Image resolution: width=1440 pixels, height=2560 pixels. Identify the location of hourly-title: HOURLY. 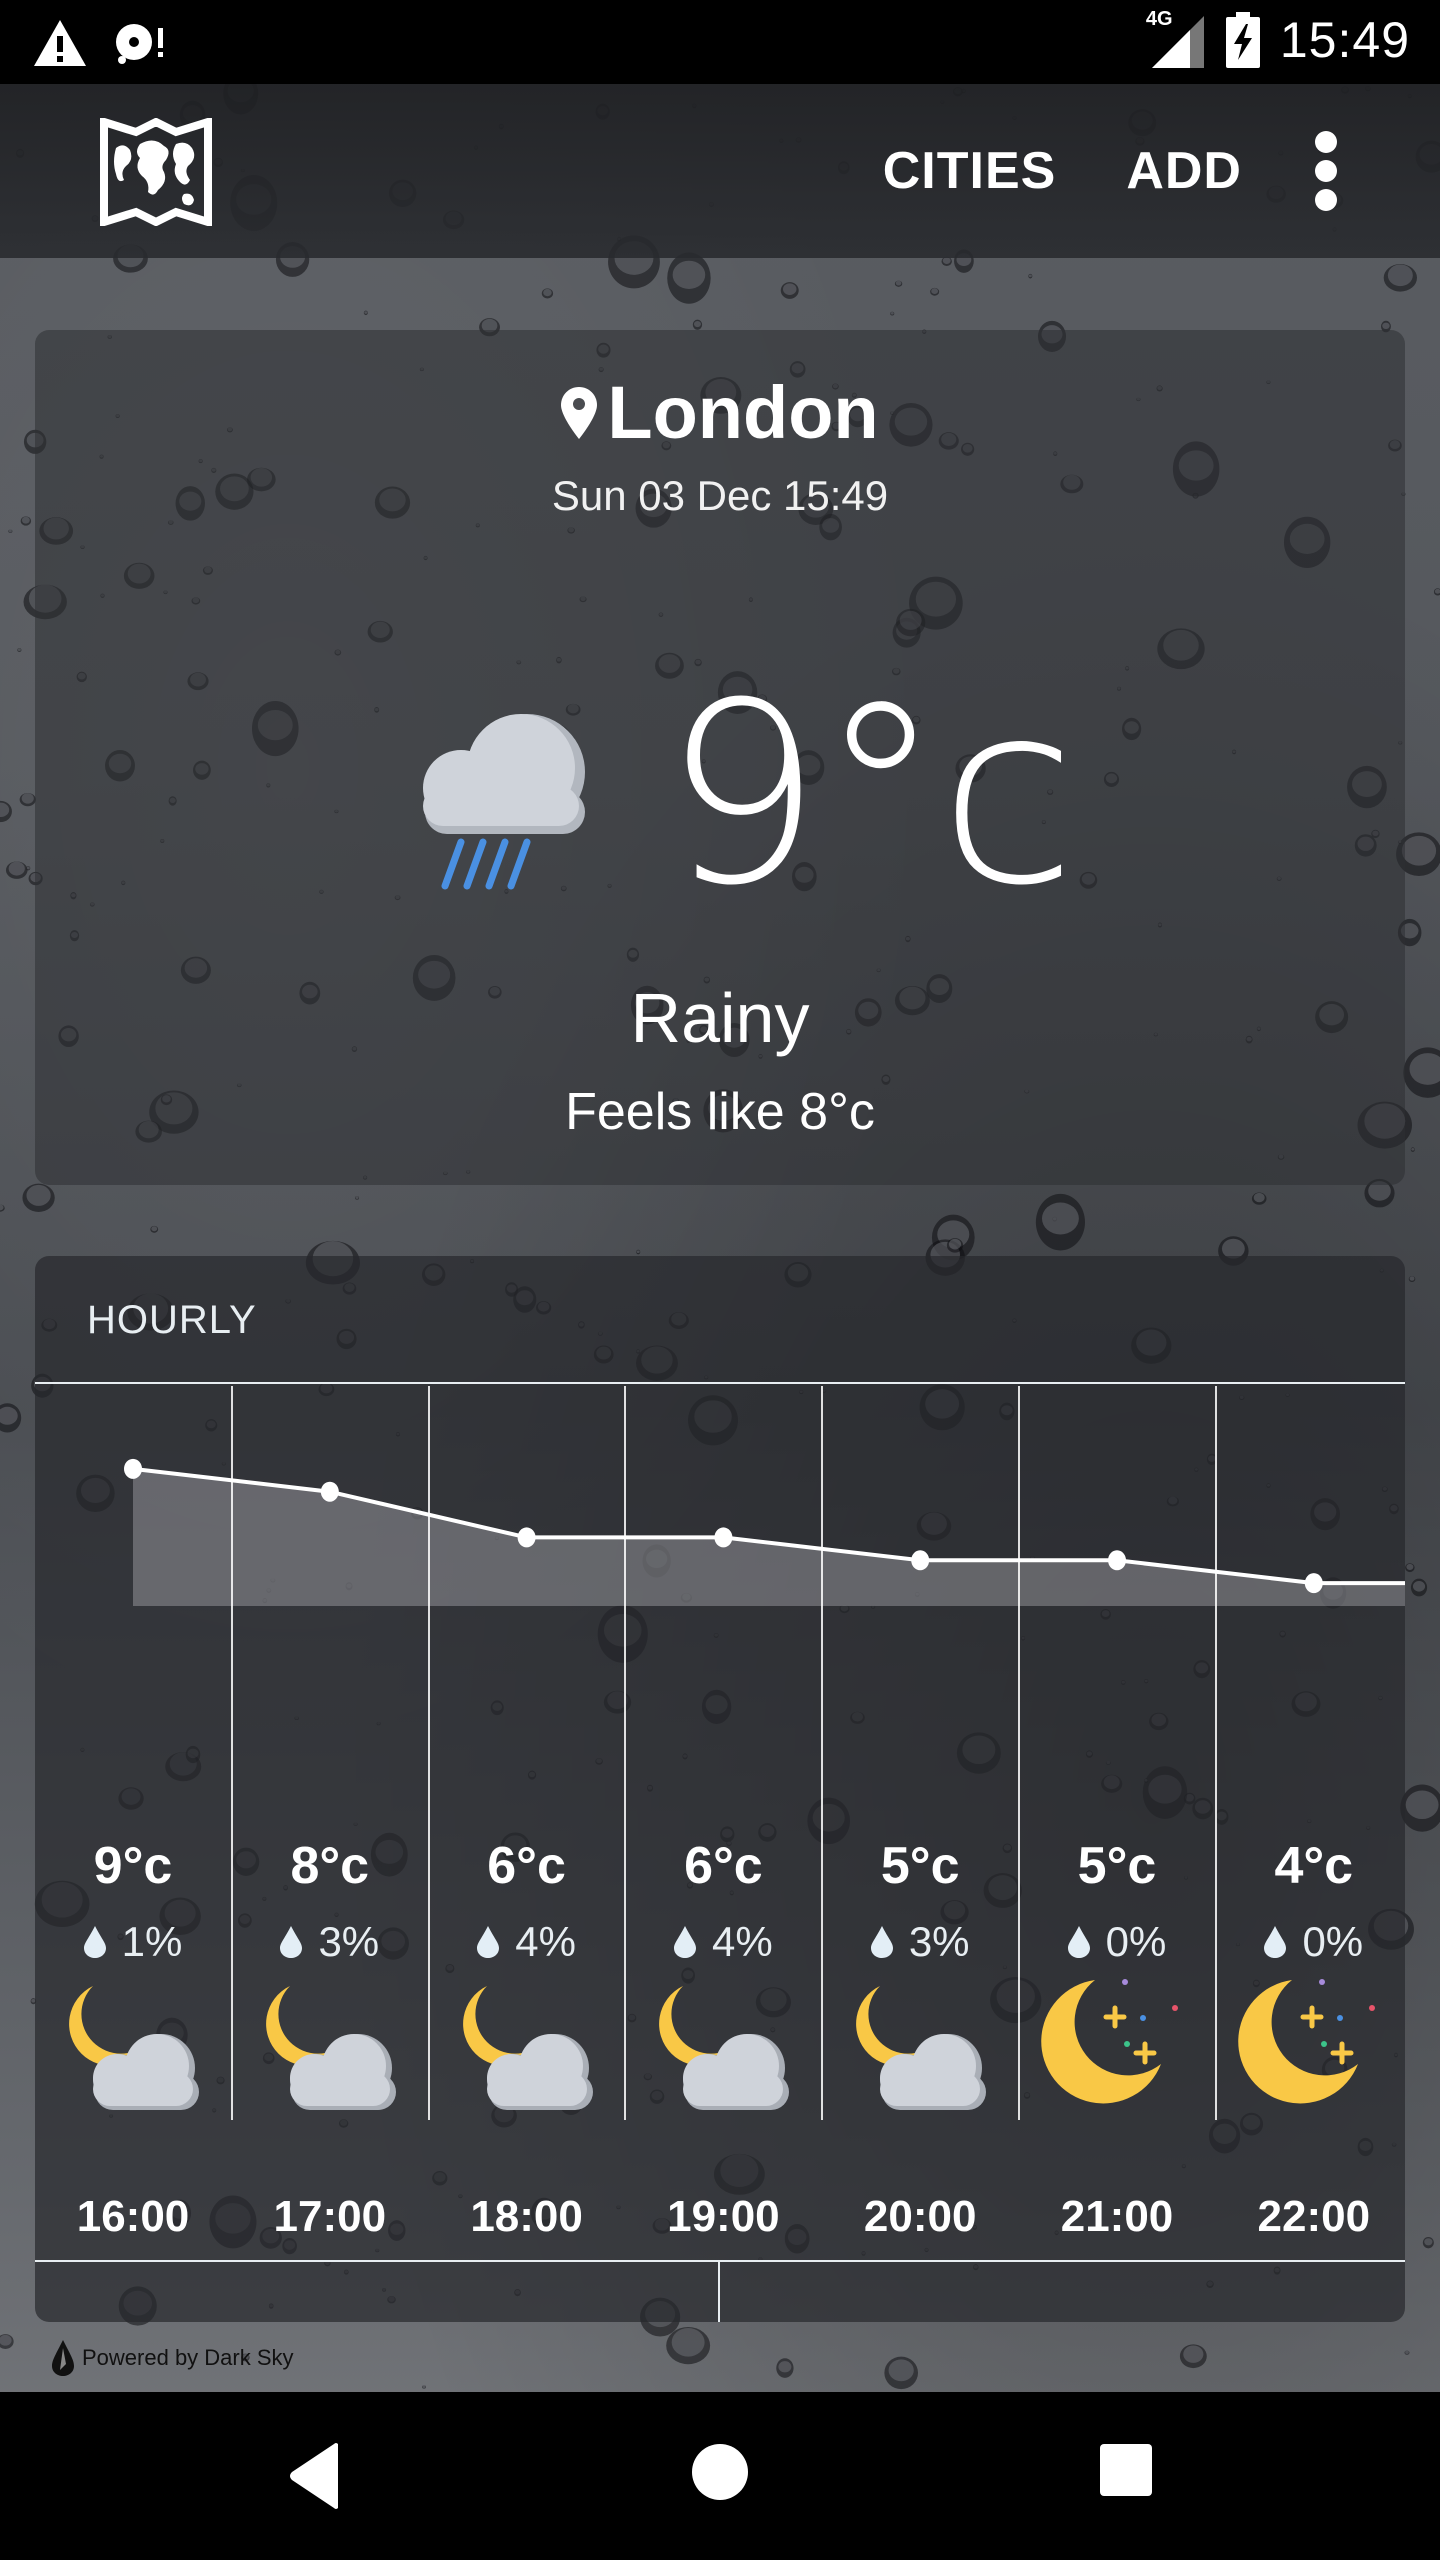
(172, 1320).